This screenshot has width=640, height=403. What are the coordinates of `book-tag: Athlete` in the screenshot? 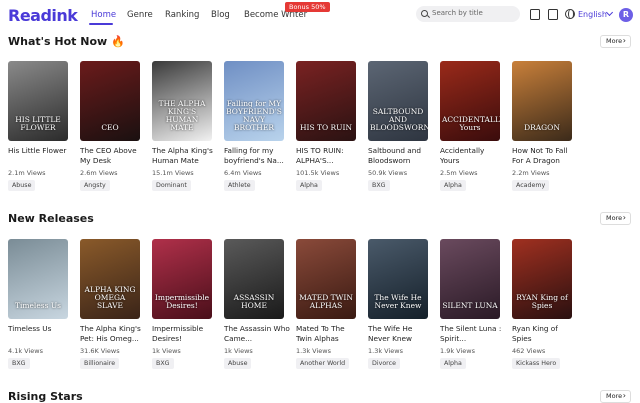 It's located at (239, 185).